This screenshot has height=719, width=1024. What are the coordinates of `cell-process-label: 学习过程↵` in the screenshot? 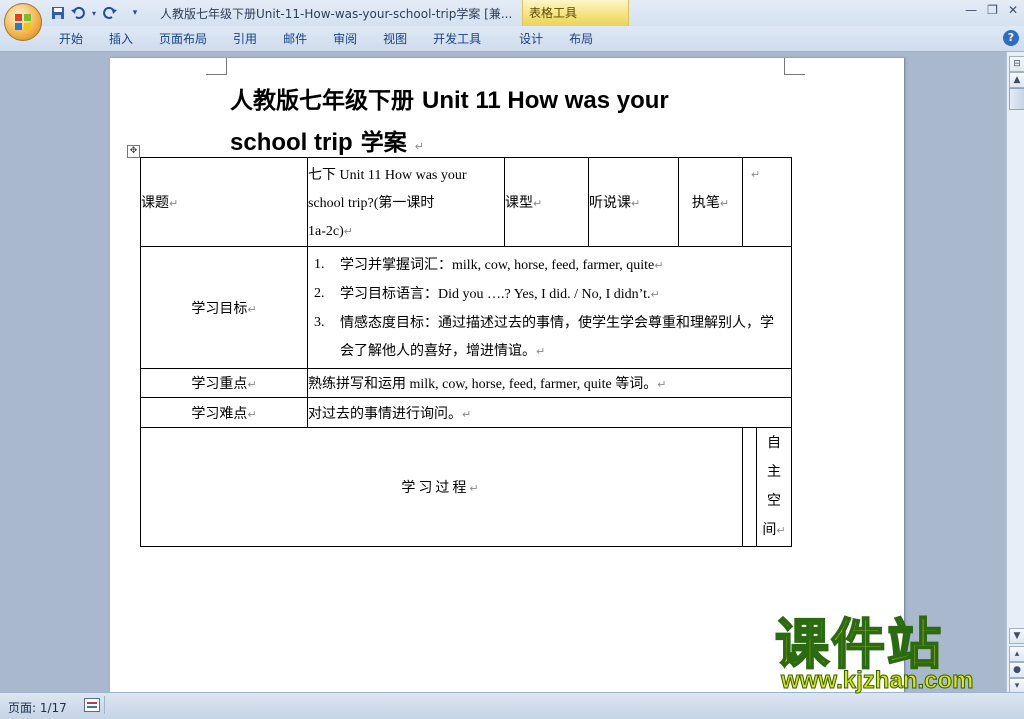 It's located at (441, 487).